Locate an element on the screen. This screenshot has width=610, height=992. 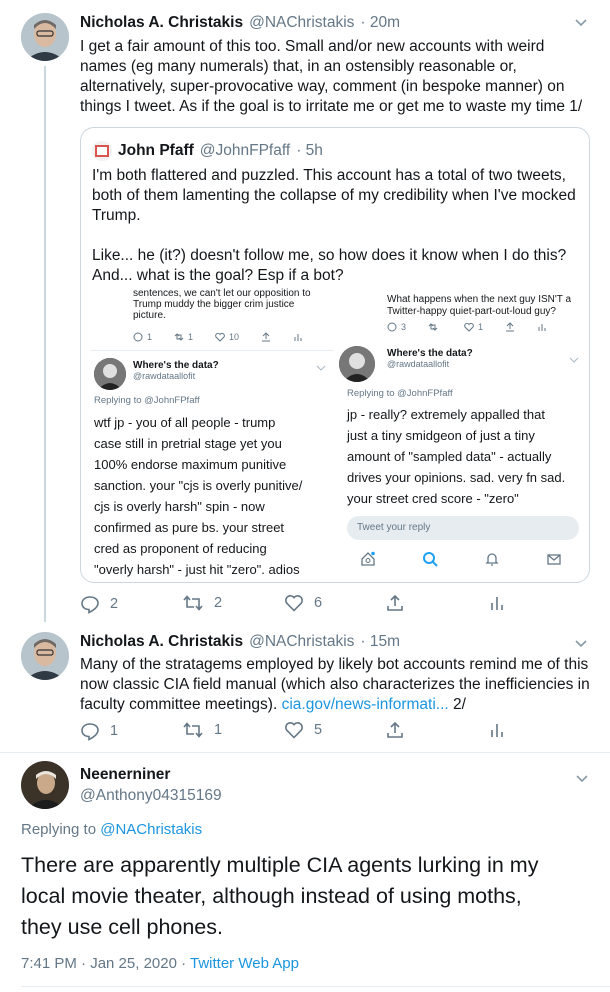
screenshot-stats: 3 1 is located at coordinates (467, 327).